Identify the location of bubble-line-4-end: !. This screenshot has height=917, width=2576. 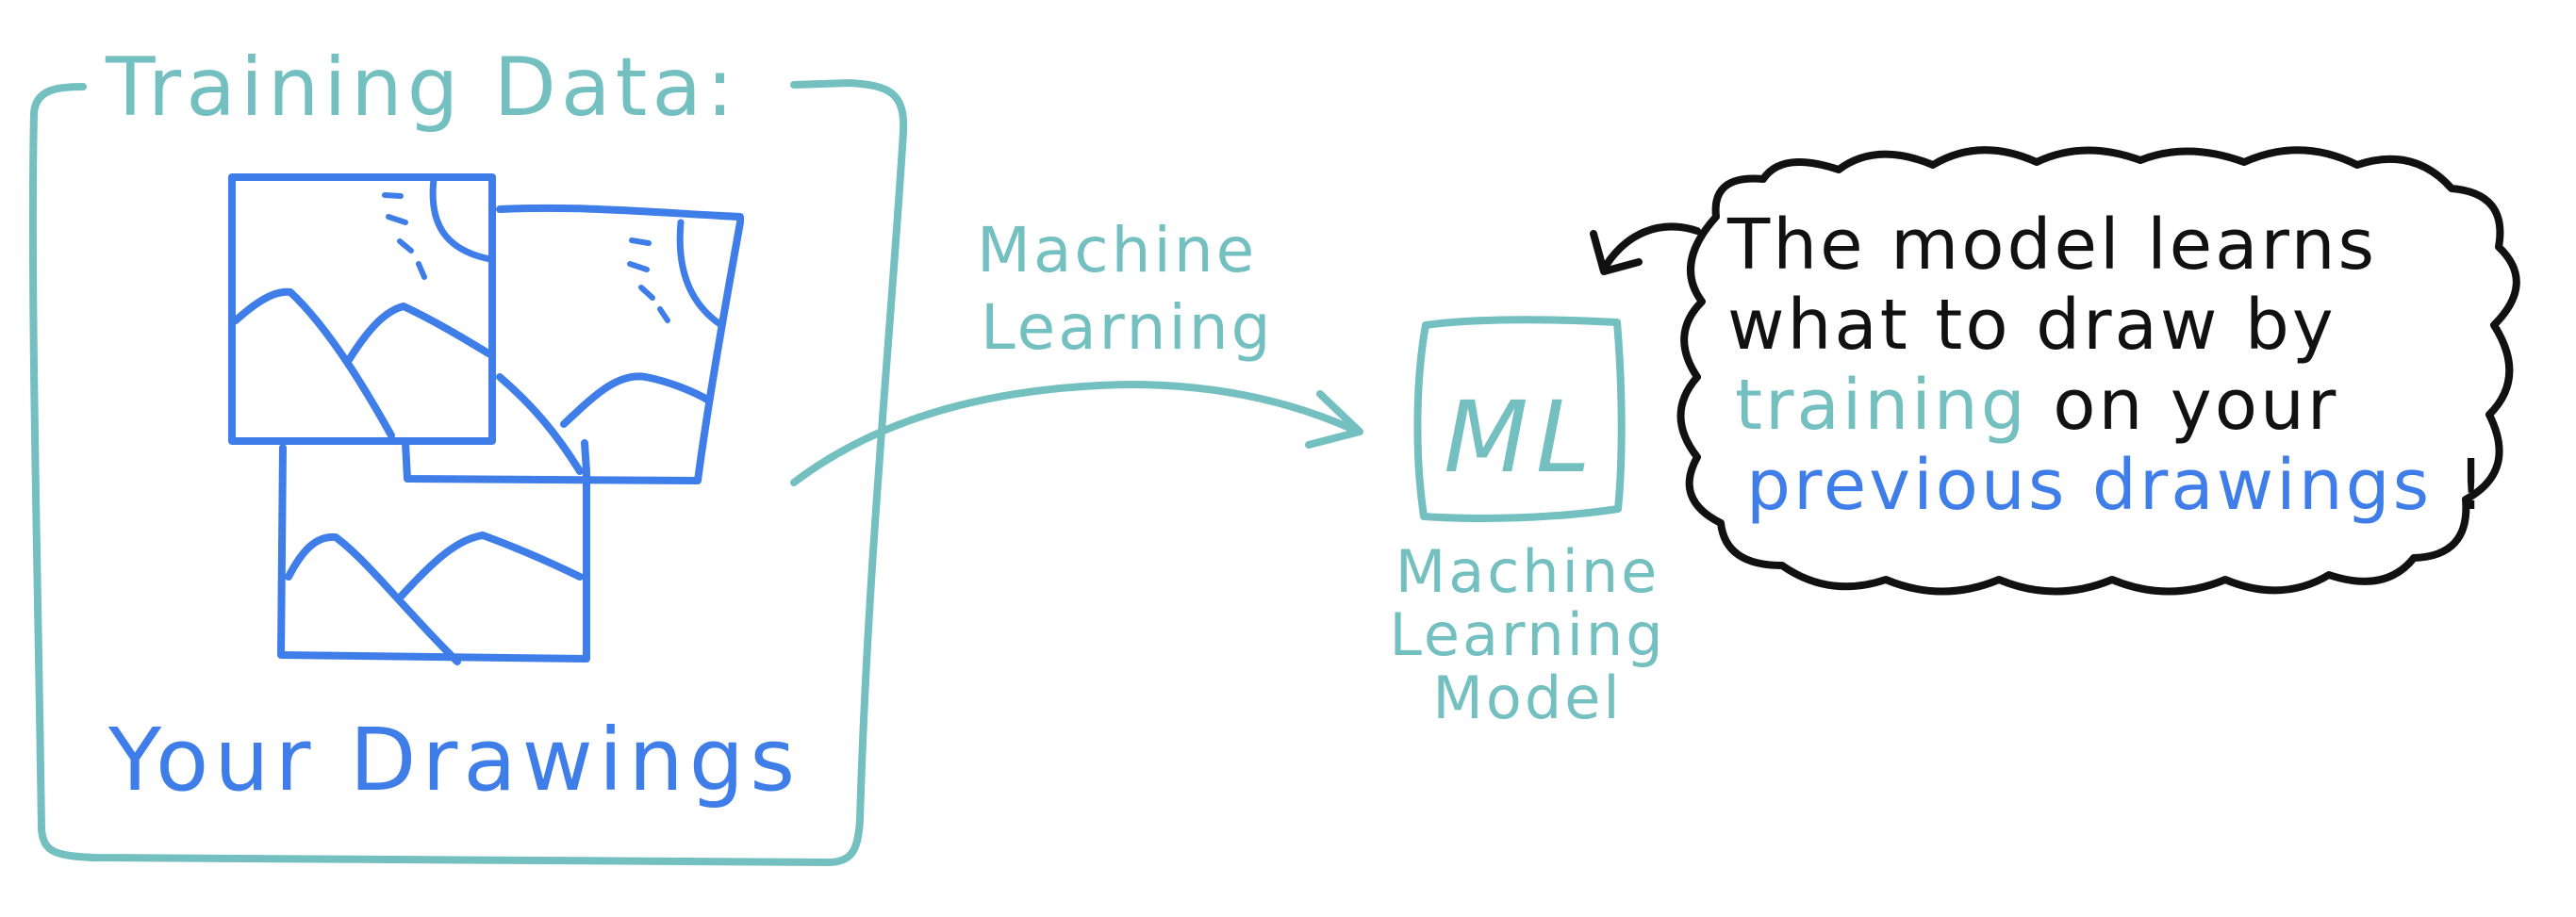
(2472, 485).